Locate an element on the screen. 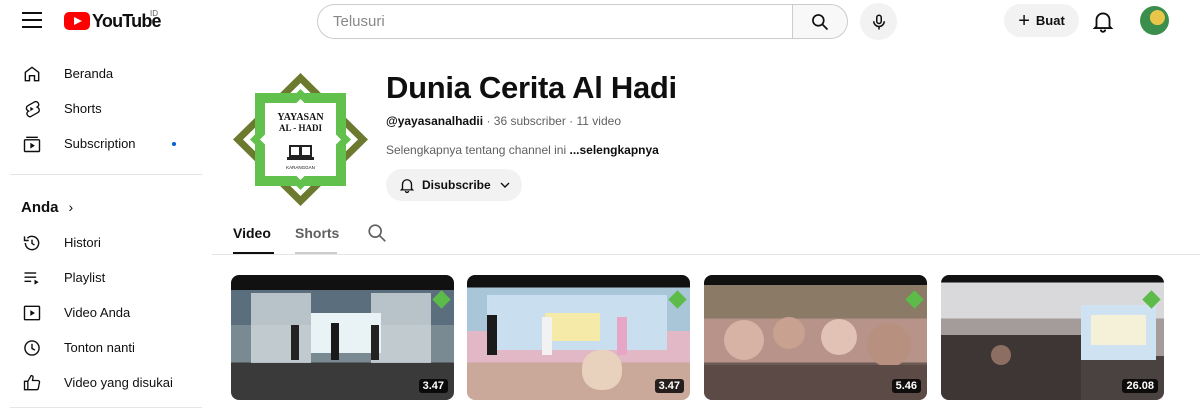  region-code: ID is located at coordinates (154, 13).